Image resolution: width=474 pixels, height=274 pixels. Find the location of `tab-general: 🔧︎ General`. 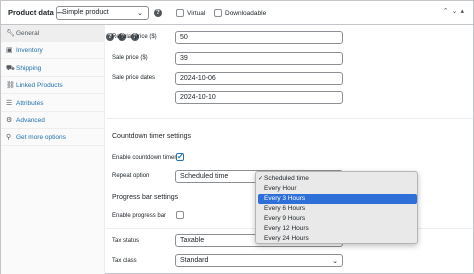

tab-general: 🔧︎ General is located at coordinates (53, 33).